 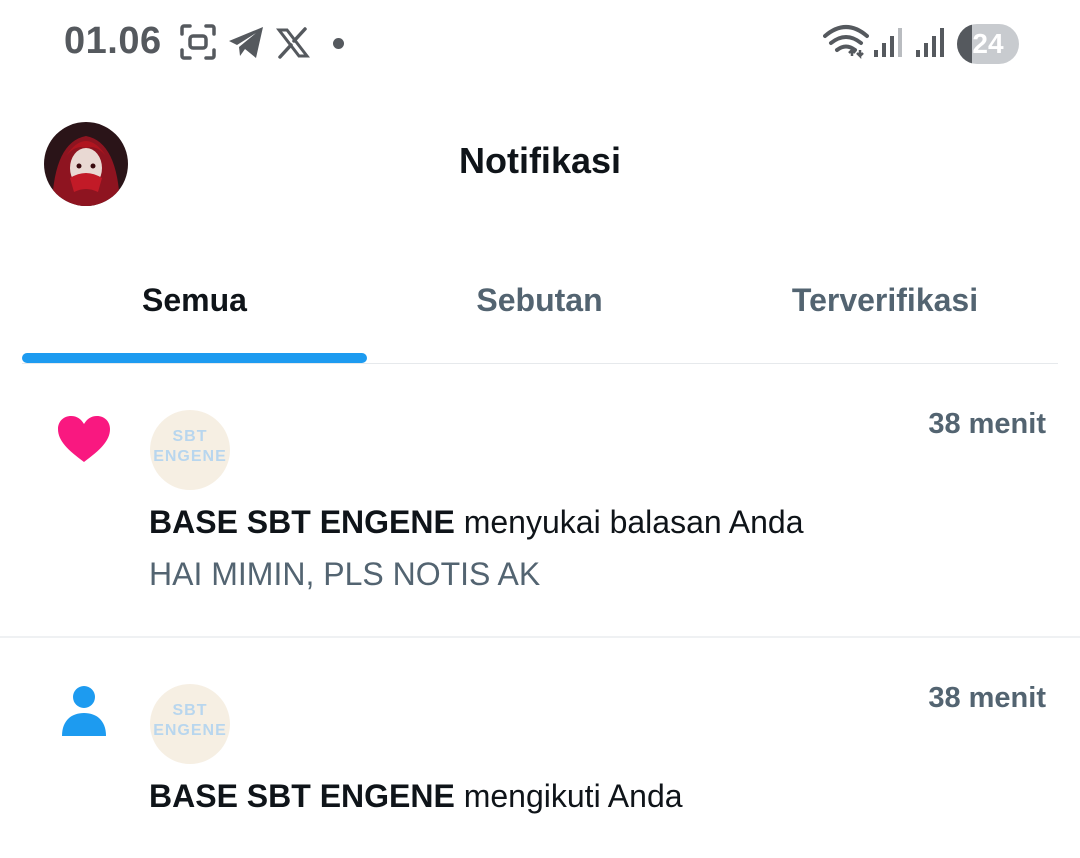 I want to click on page-title: Notifikasi, so click(x=540, y=160).